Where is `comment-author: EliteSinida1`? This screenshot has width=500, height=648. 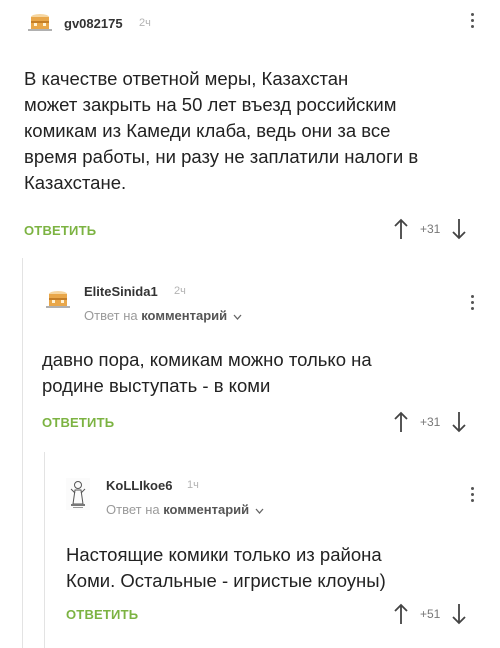 comment-author: EliteSinida1 is located at coordinates (121, 291).